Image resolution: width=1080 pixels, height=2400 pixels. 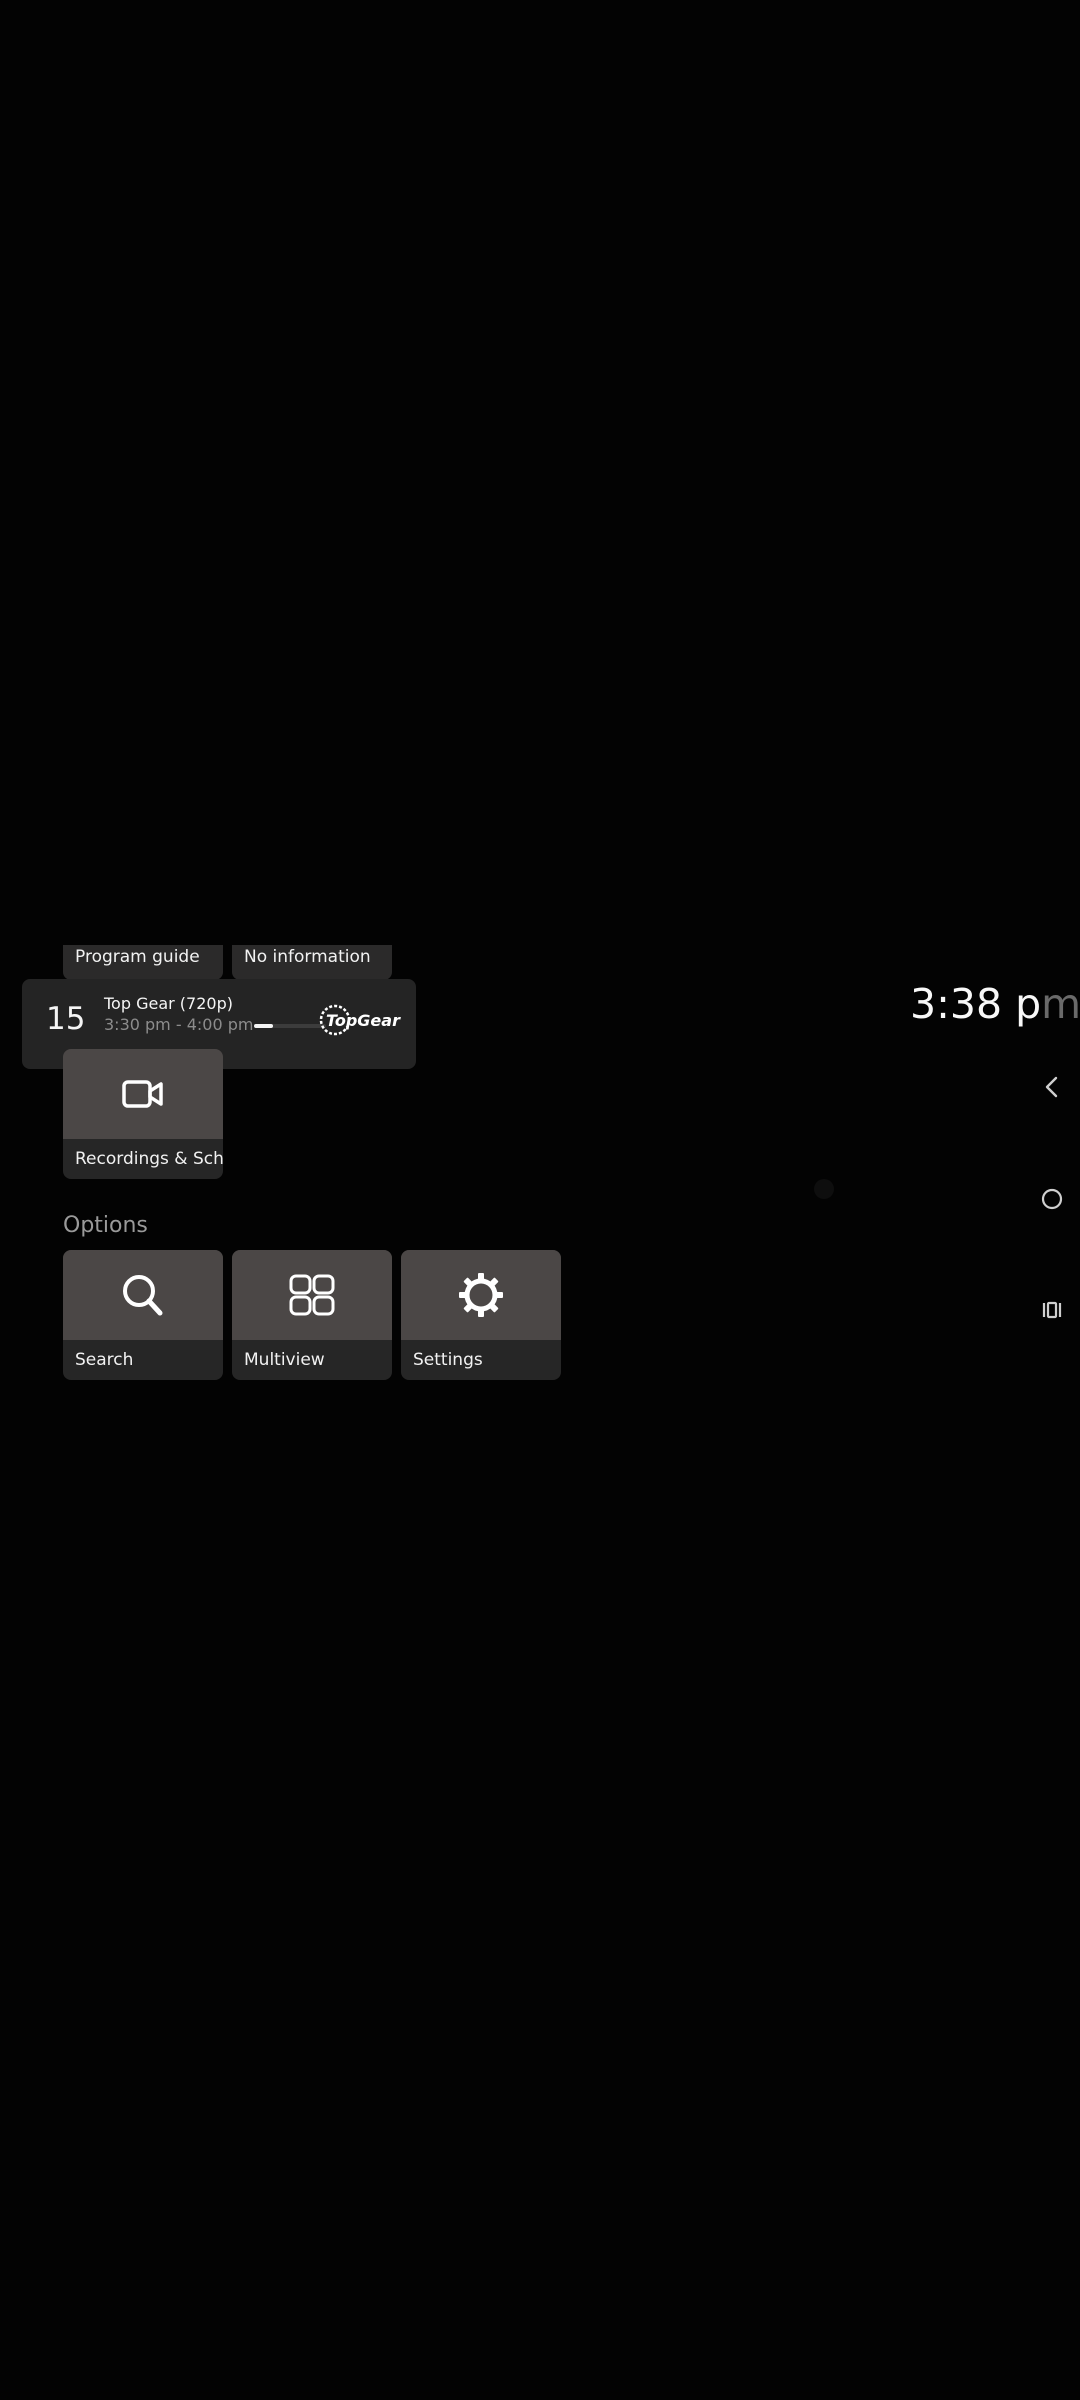 I want to click on no-information-tile: No information, so click(x=312, y=962).